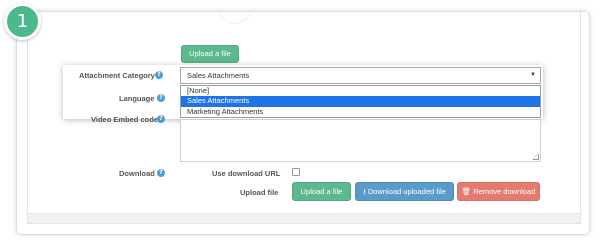 The width and height of the screenshot is (600, 242). Describe the element at coordinates (360, 112) in the screenshot. I see `option-marketing-attachments: Marketing Attachments` at that location.